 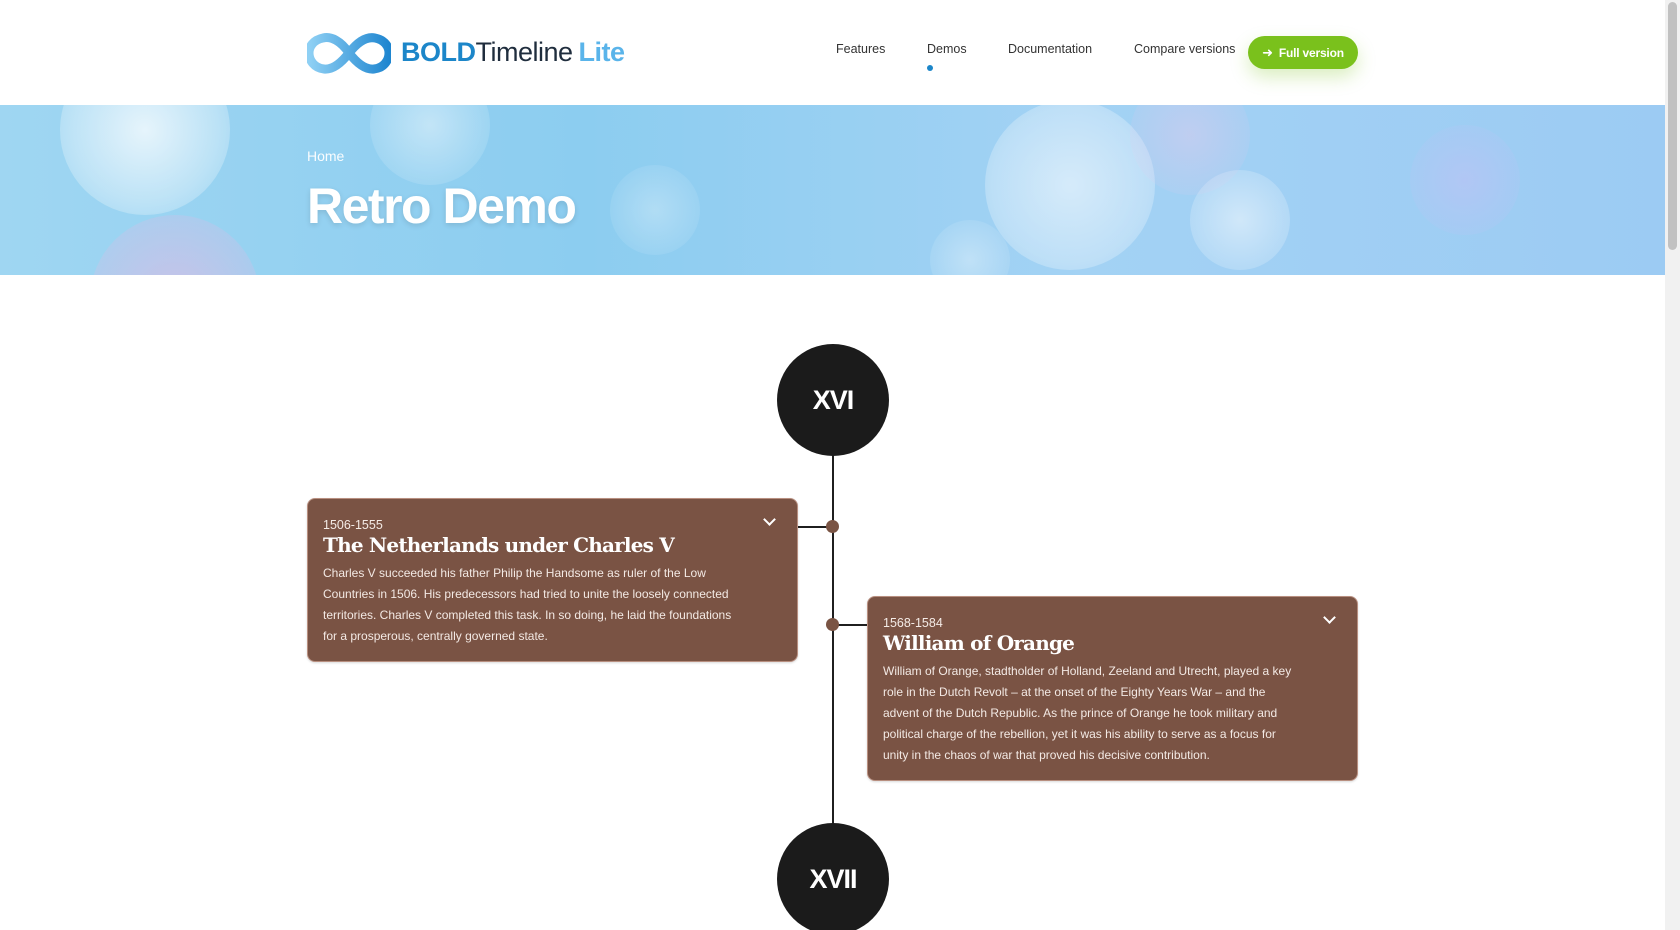 I want to click on logo: BOLDTimeline Lite, so click(x=466, y=52).